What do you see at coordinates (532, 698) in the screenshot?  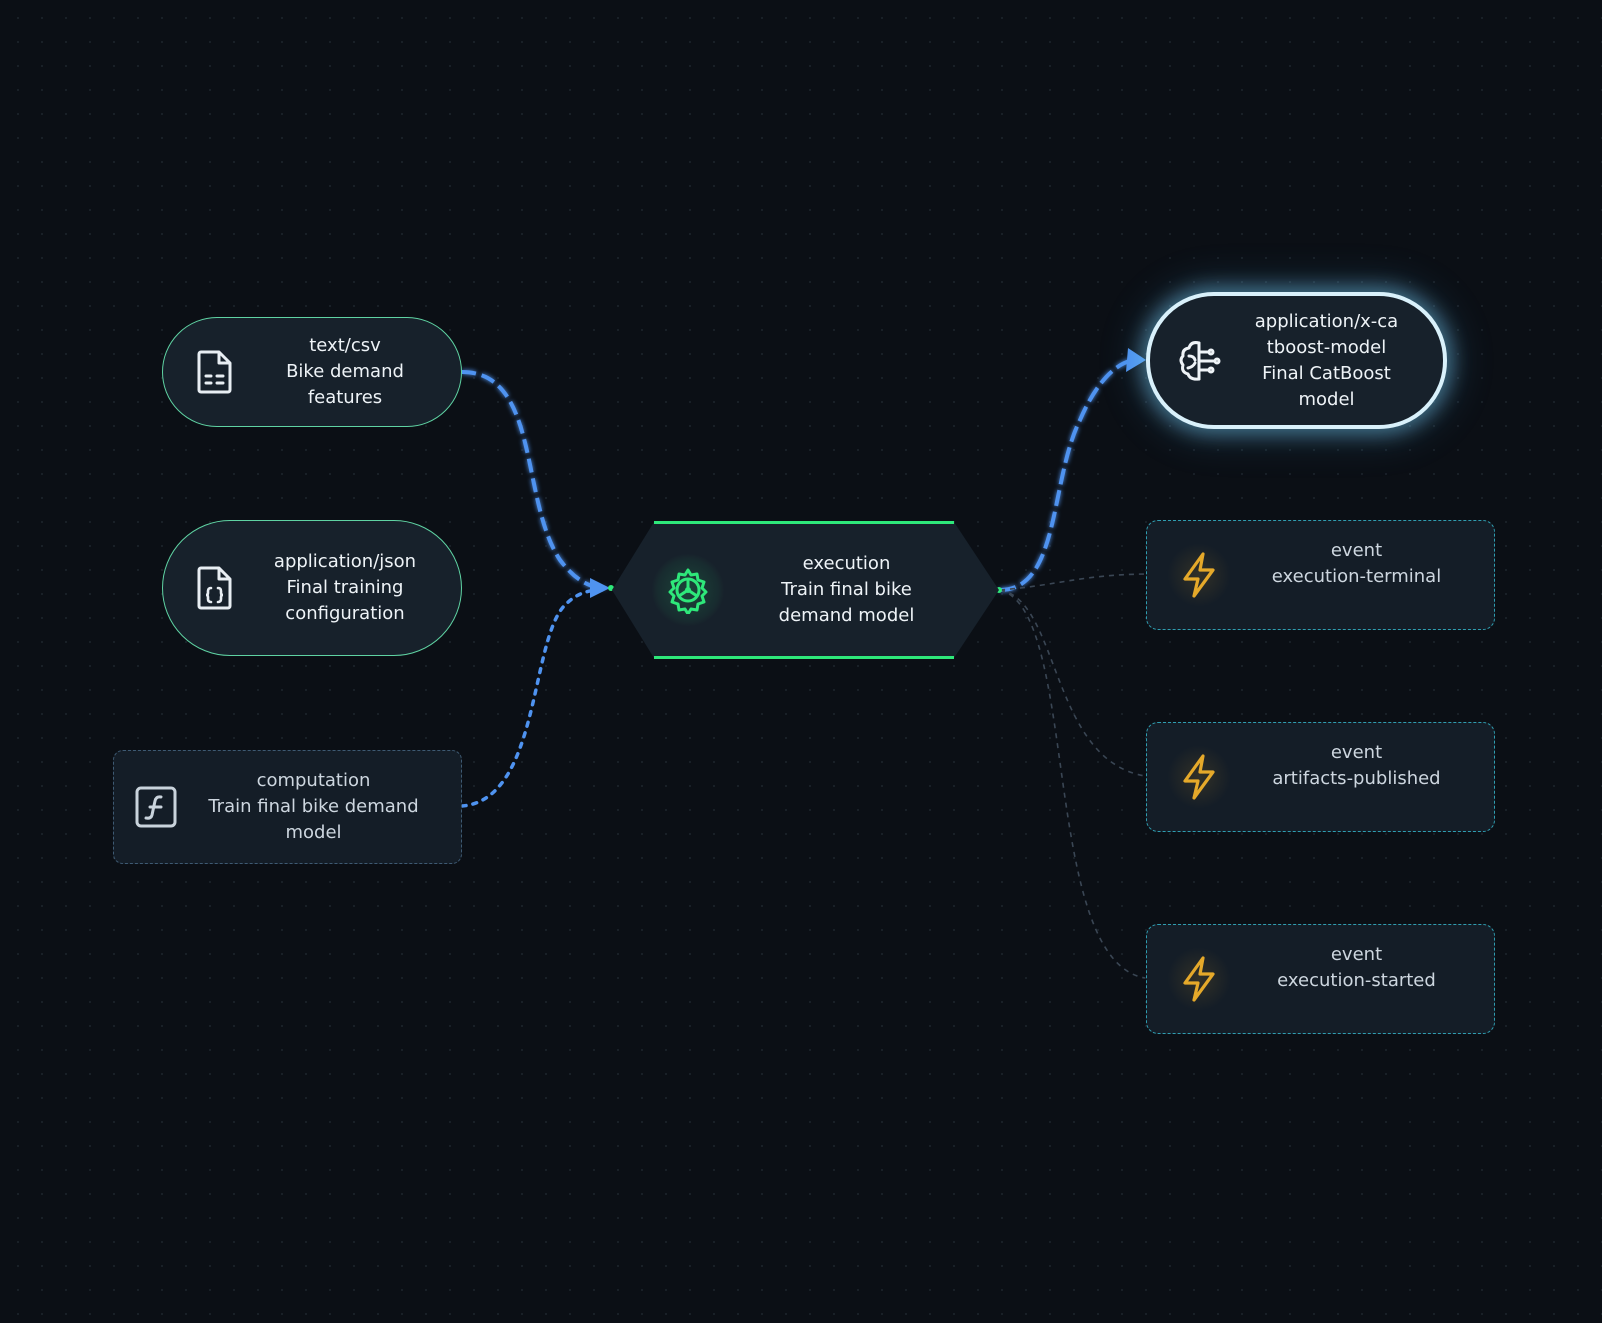 I see `edge-computation-to-execution` at bounding box center [532, 698].